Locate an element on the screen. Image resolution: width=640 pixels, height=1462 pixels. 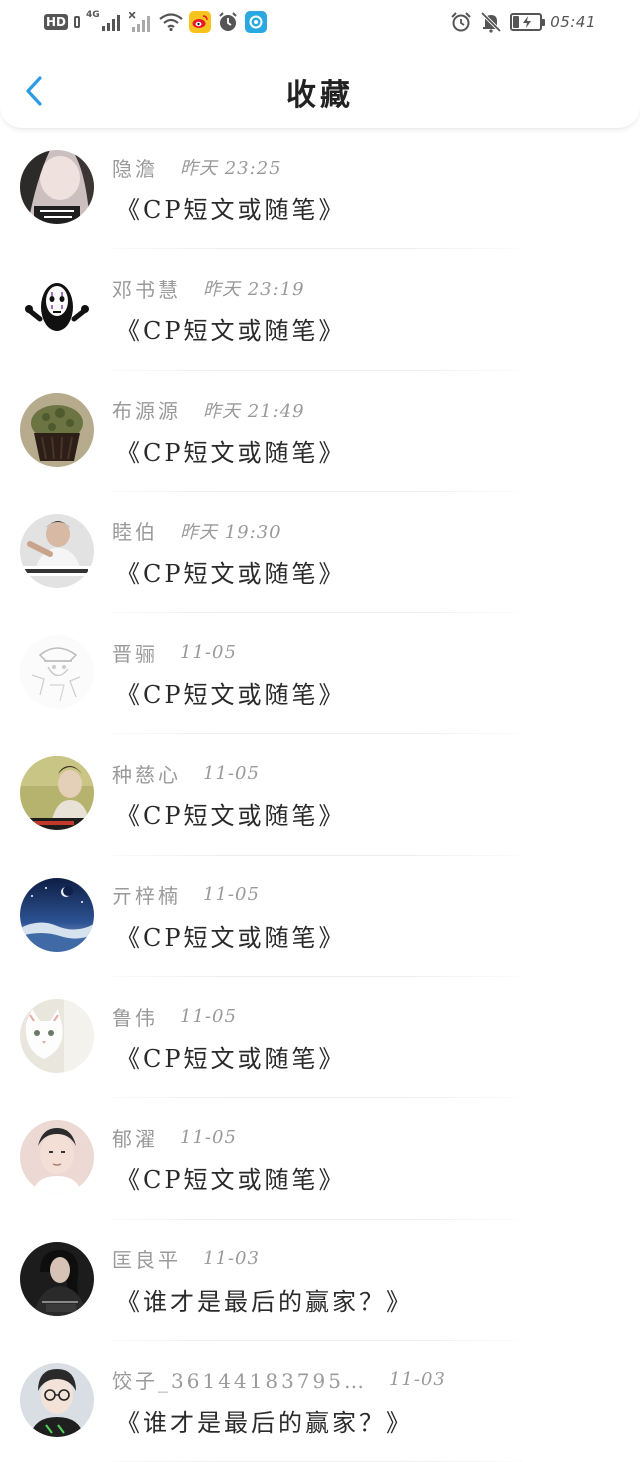
hd-secondary-icon is located at coordinates (77, 22).